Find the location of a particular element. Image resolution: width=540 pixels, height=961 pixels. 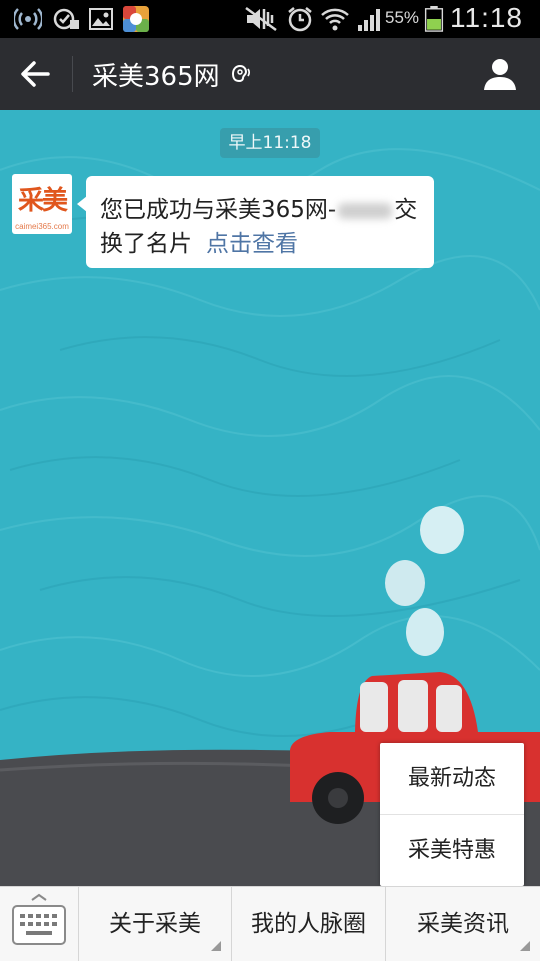

tab-about-caimei-label: 关于采美 is located at coordinates (155, 924).